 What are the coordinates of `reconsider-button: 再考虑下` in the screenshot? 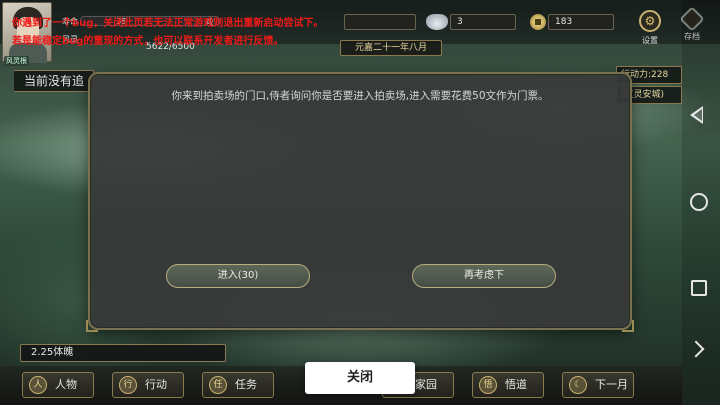 It's located at (484, 276).